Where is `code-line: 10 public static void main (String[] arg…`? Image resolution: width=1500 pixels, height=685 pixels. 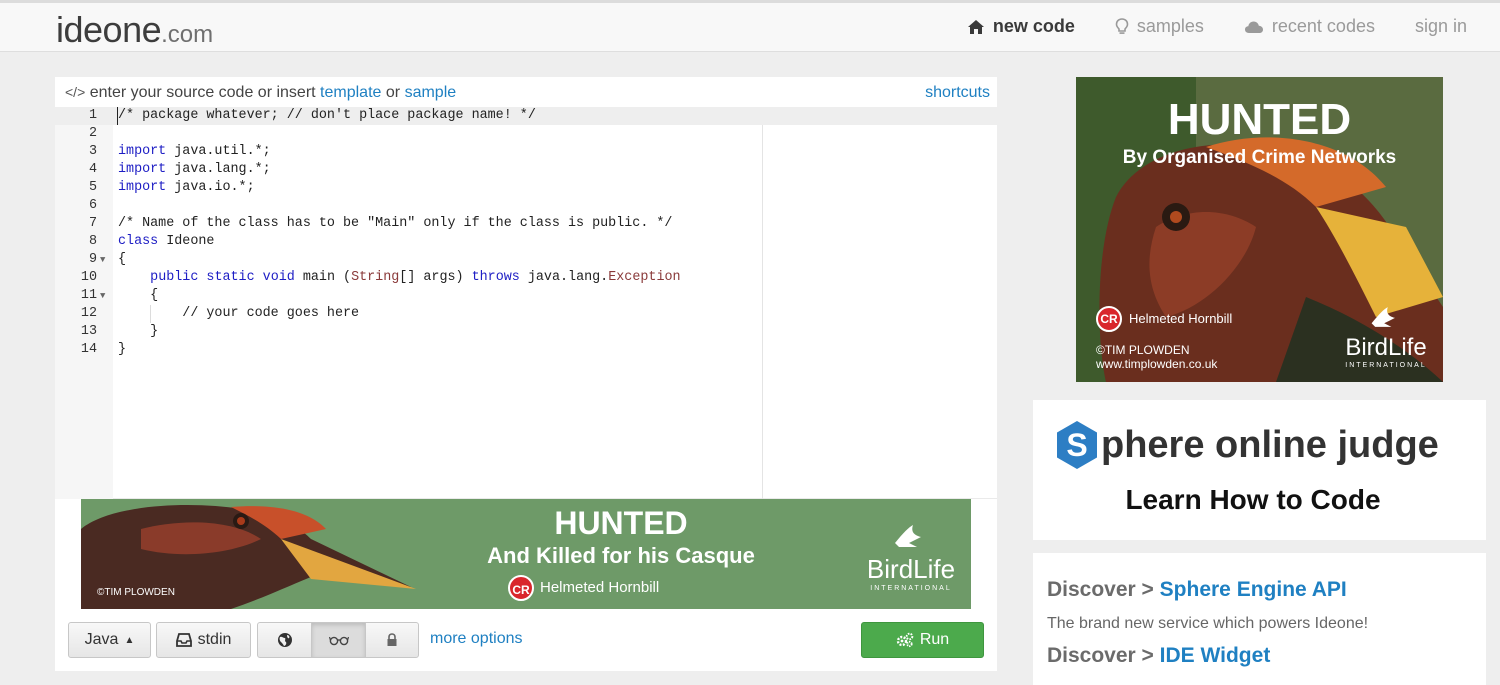 code-line: 10 public static void main (String[] arg… is located at coordinates (526, 278).